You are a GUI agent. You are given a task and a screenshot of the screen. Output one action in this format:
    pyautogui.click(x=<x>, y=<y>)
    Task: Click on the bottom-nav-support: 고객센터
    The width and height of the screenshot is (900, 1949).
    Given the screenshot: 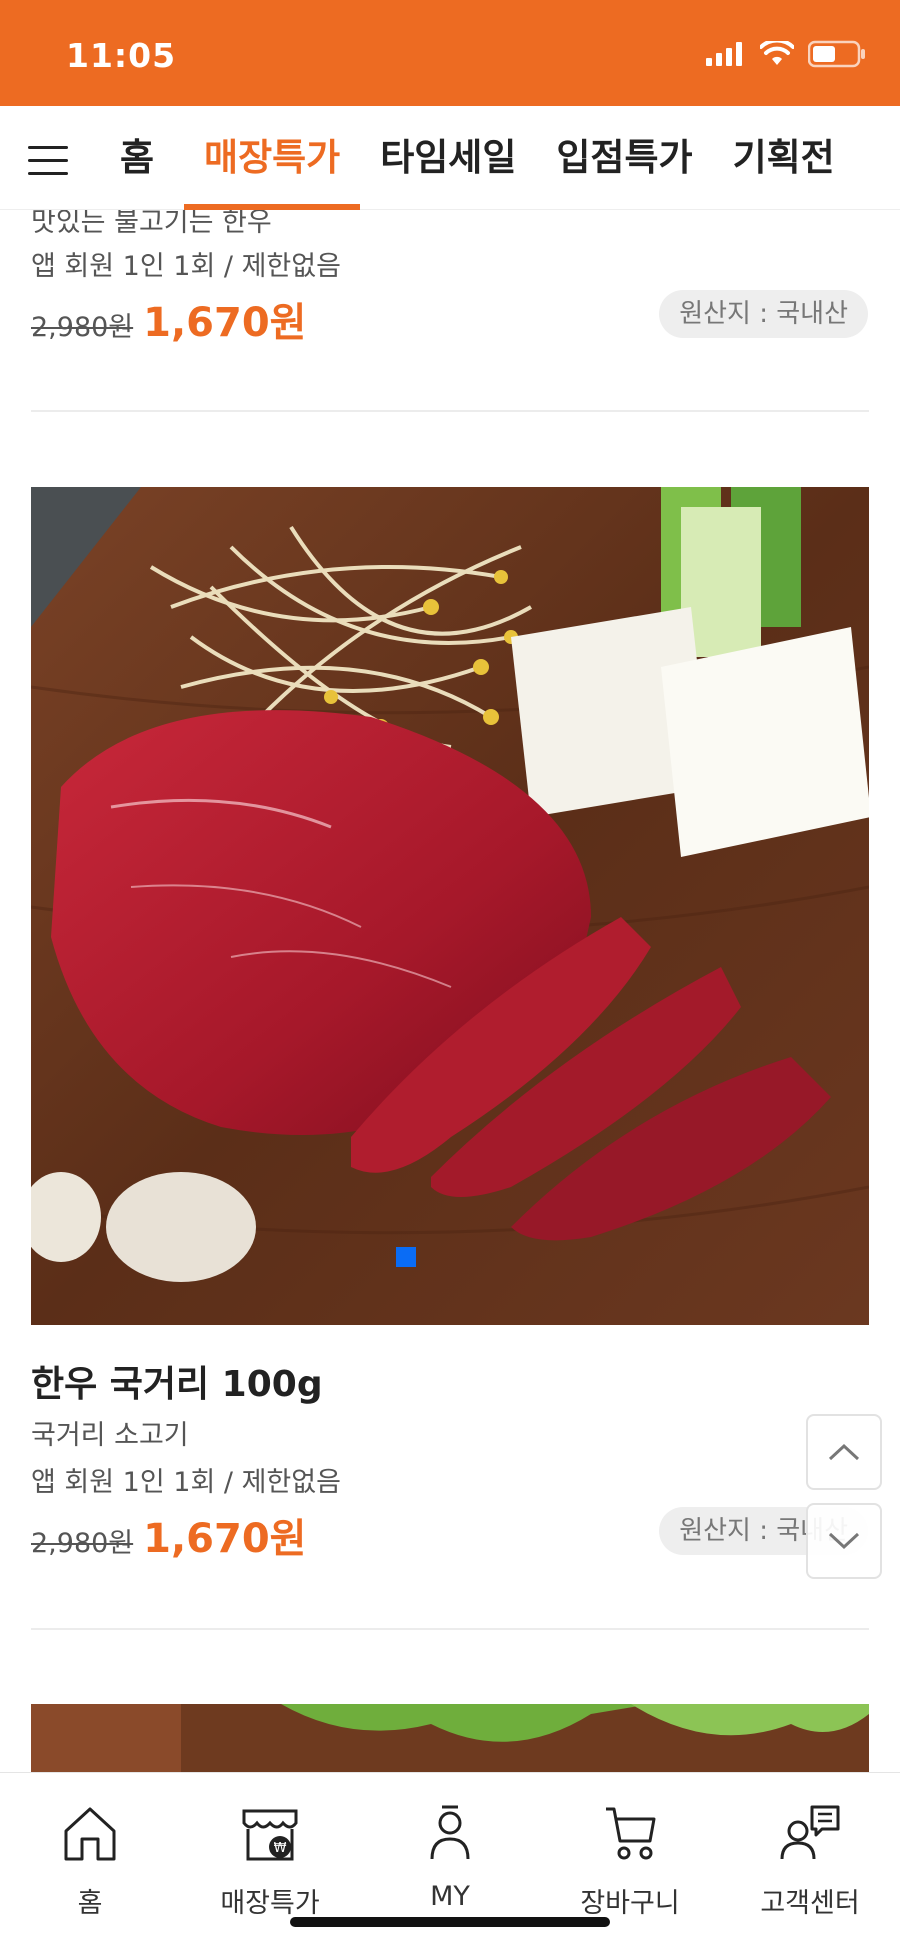 What is the action you would take?
    pyautogui.click(x=810, y=1848)
    